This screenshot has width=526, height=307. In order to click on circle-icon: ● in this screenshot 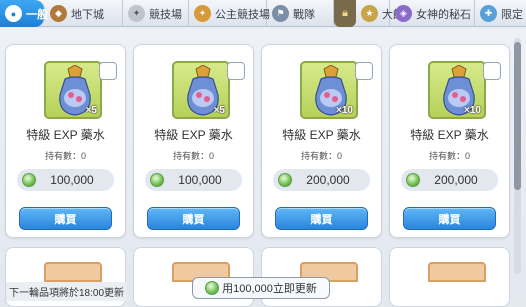, I will do `click(13, 13)`.